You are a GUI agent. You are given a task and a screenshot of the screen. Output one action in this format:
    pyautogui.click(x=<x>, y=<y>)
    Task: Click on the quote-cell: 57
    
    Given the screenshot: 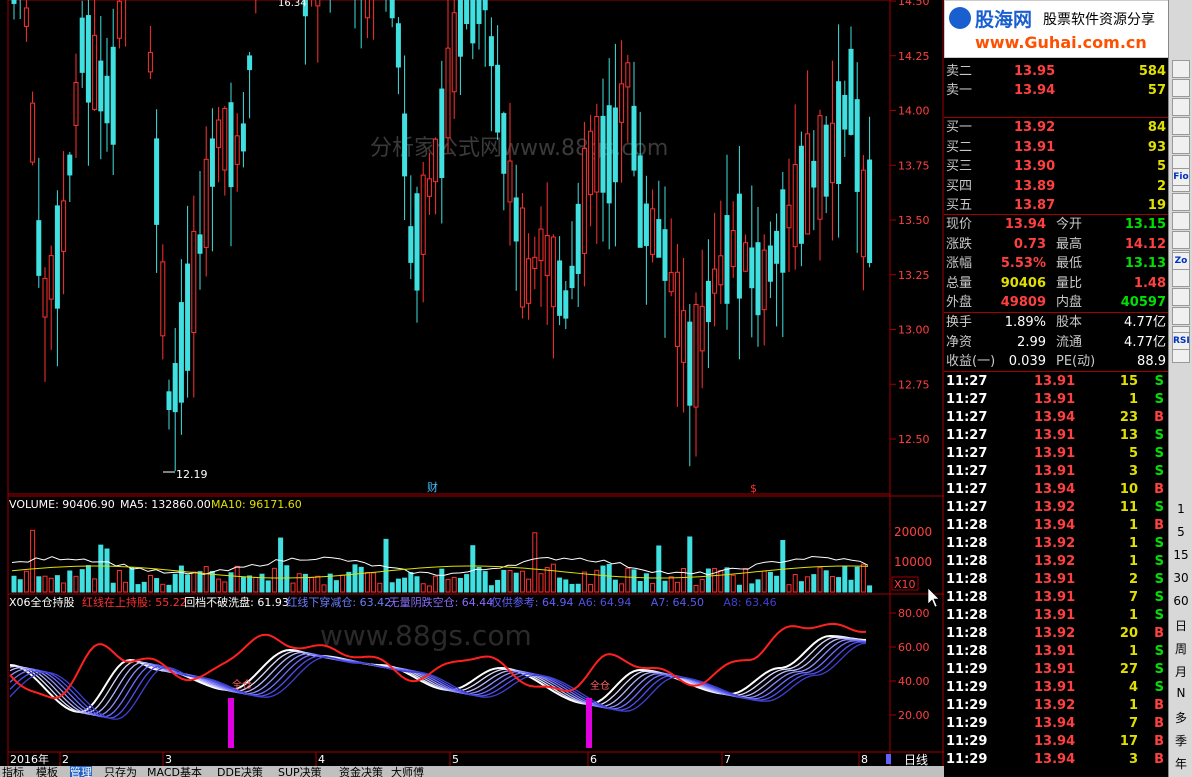 What is the action you would take?
    pyautogui.click(x=1156, y=90)
    